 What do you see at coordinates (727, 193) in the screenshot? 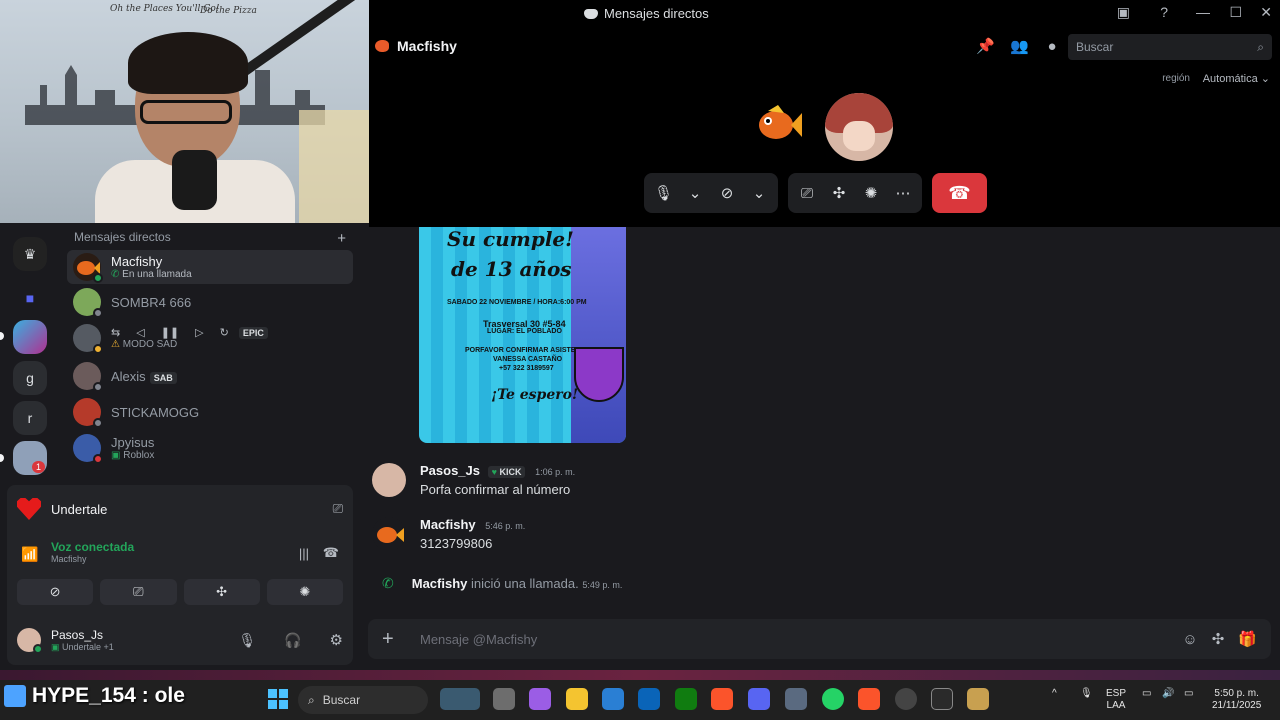
I see `camera-off-icon: ⊘` at bounding box center [727, 193].